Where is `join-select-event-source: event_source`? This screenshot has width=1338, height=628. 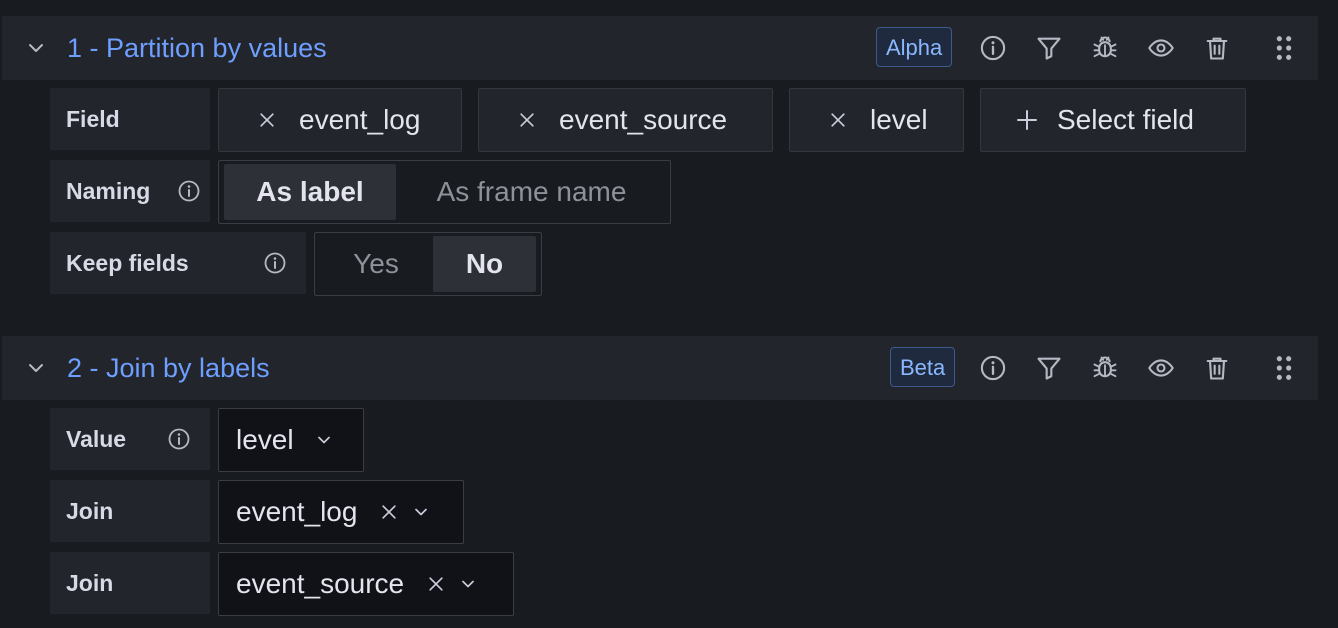
join-select-event-source: event_source is located at coordinates (366, 584).